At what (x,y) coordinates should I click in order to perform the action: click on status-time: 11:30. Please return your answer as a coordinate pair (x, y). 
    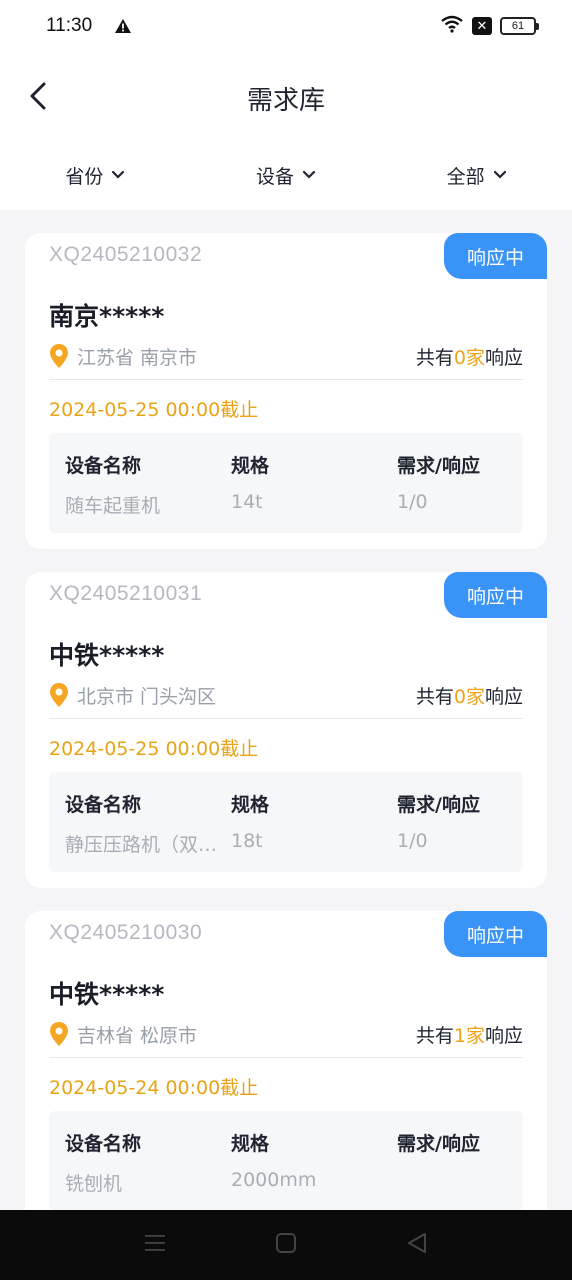
    Looking at the image, I should click on (69, 25).